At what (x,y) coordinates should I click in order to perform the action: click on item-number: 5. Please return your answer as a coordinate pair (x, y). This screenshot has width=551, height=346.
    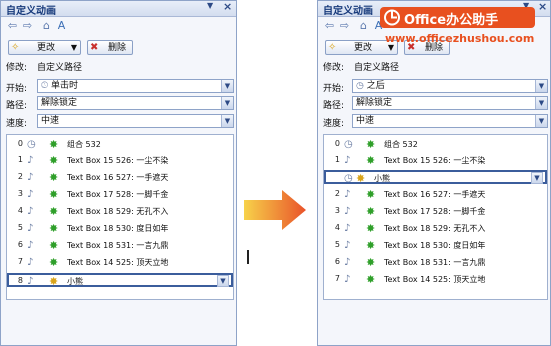
    Looking at the image, I should click on (20, 227).